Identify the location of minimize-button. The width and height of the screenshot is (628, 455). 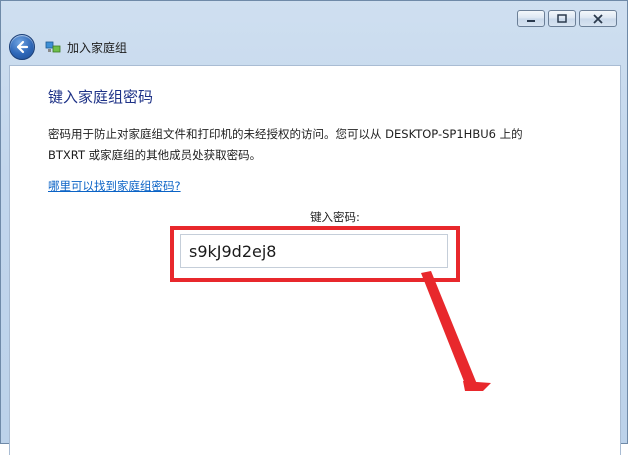
(531, 18).